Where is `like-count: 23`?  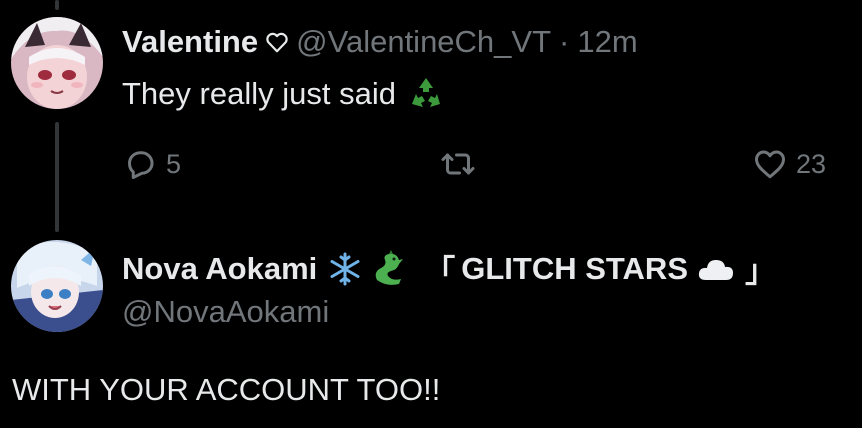
like-count: 23 is located at coordinates (811, 163).